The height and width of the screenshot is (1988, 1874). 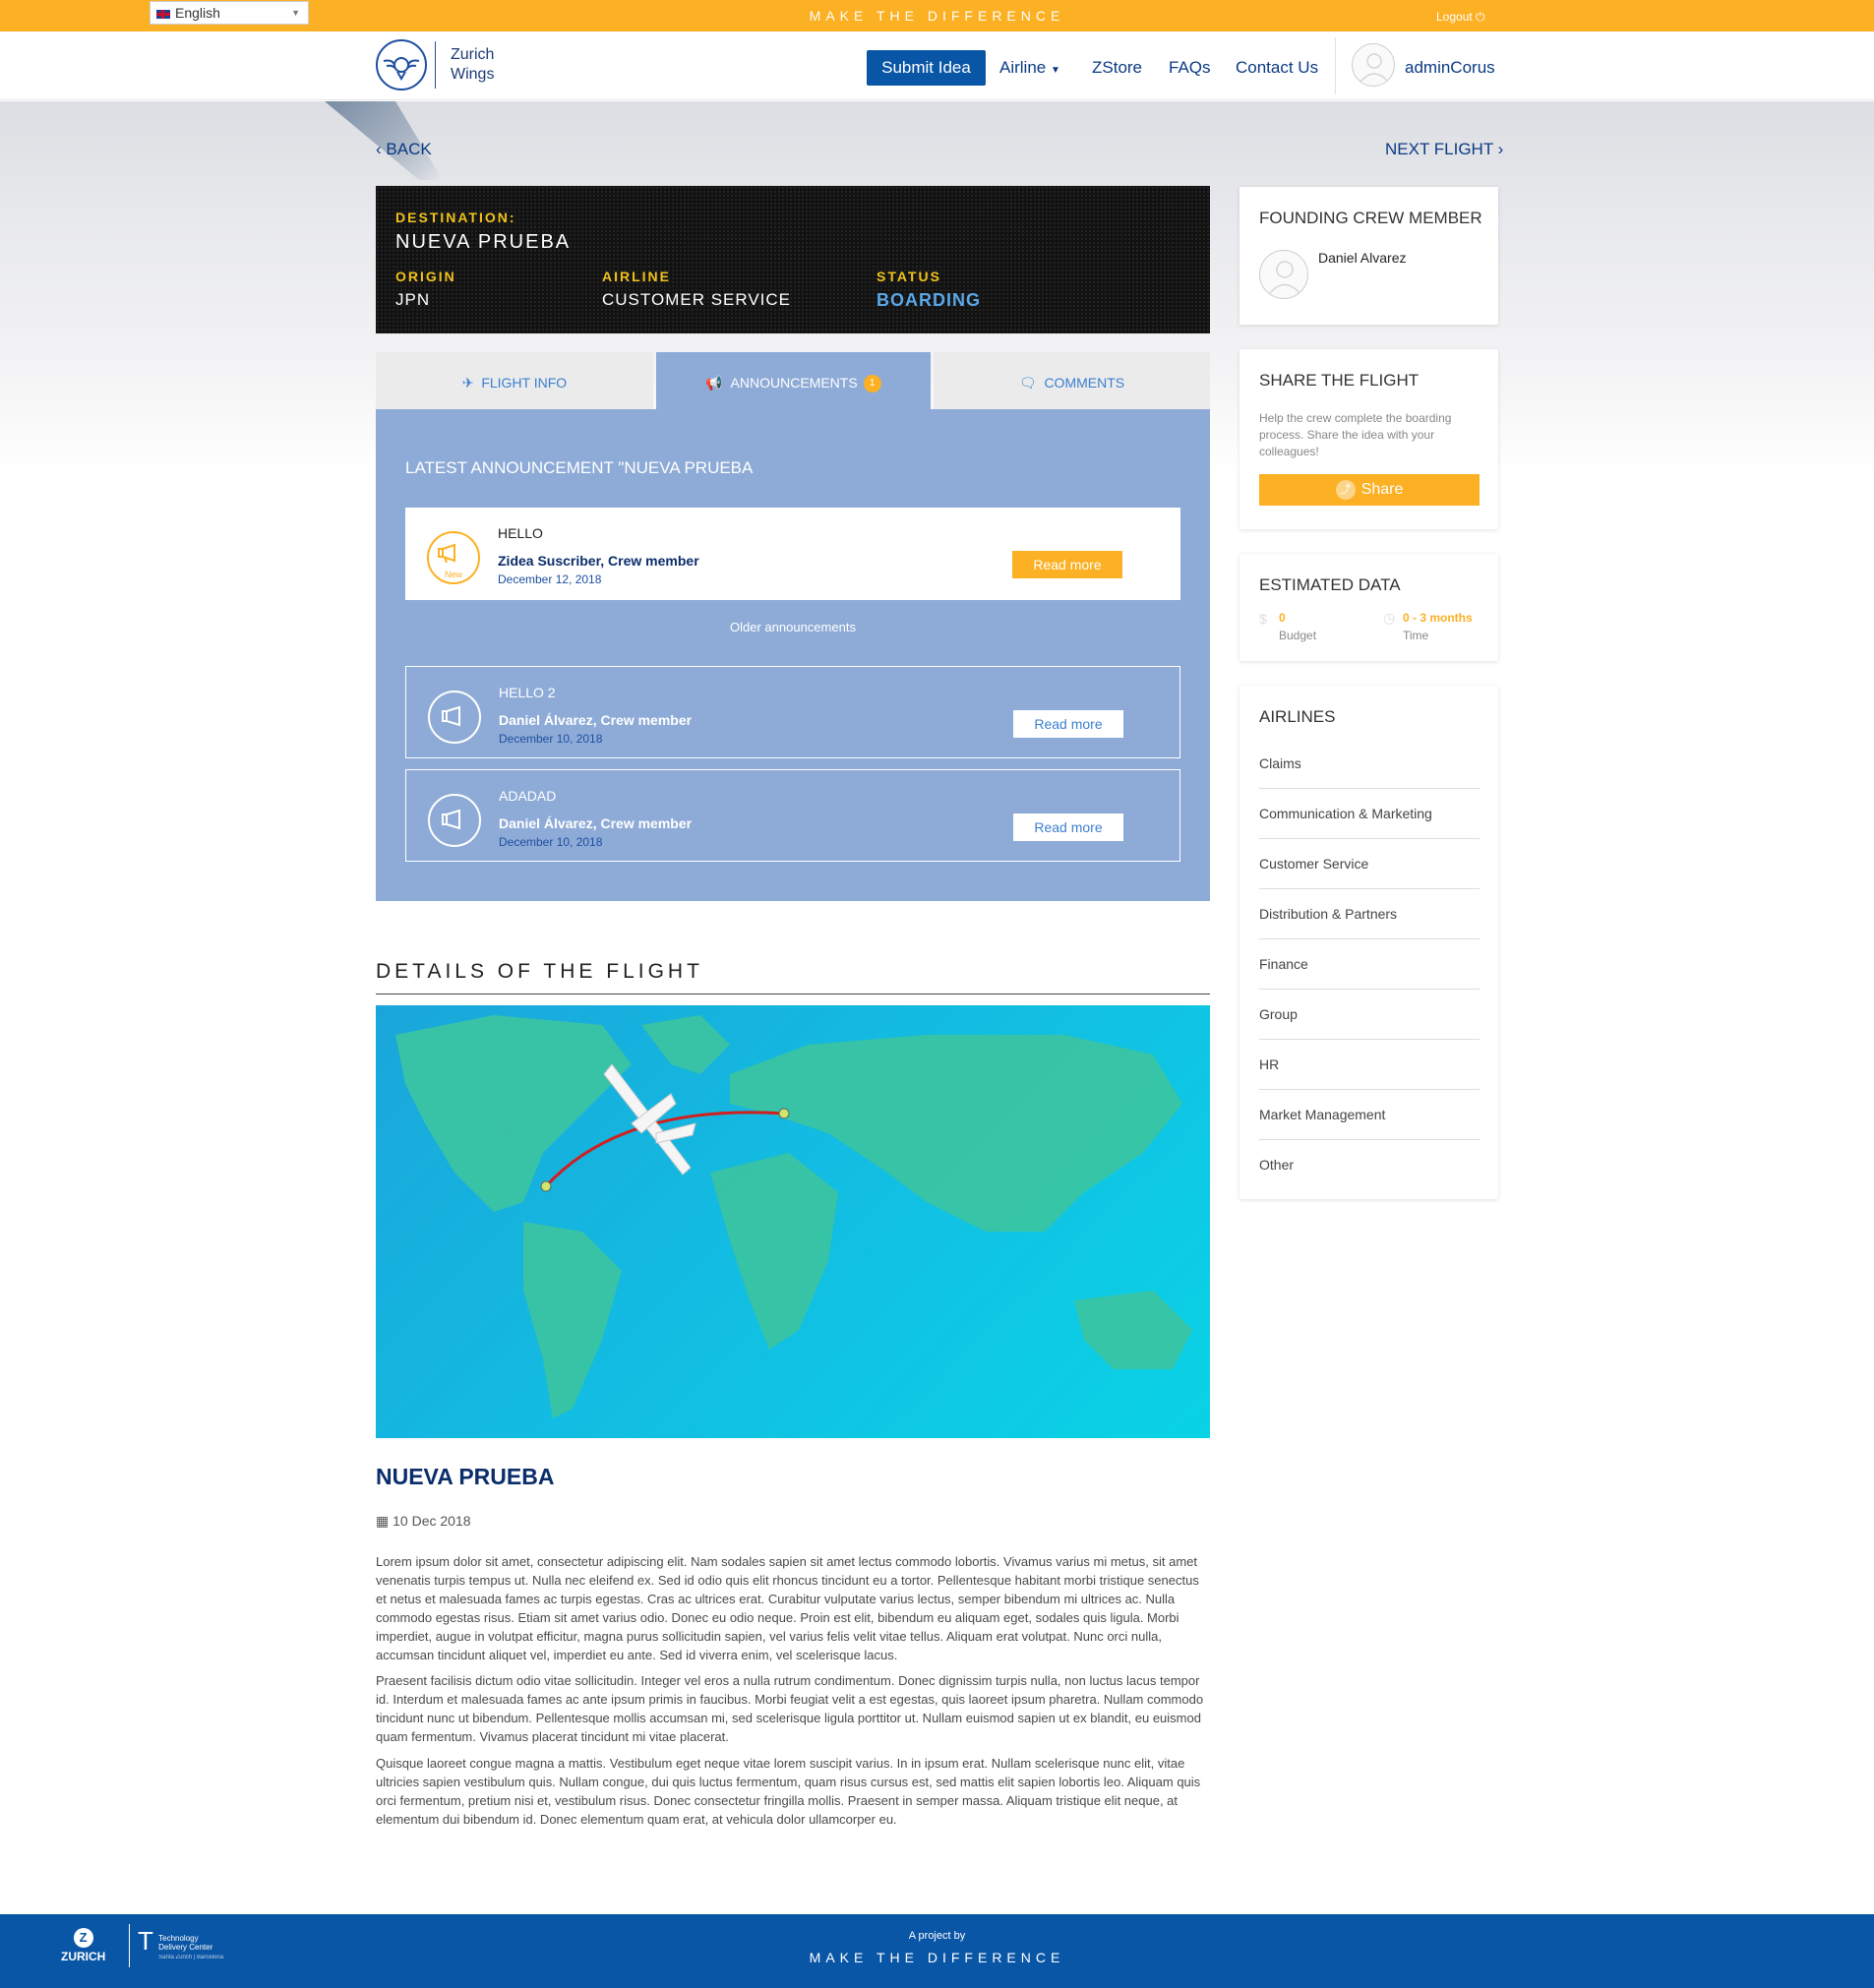 I want to click on tab-comments: 🗨 COMMENTS, so click(x=1072, y=381).